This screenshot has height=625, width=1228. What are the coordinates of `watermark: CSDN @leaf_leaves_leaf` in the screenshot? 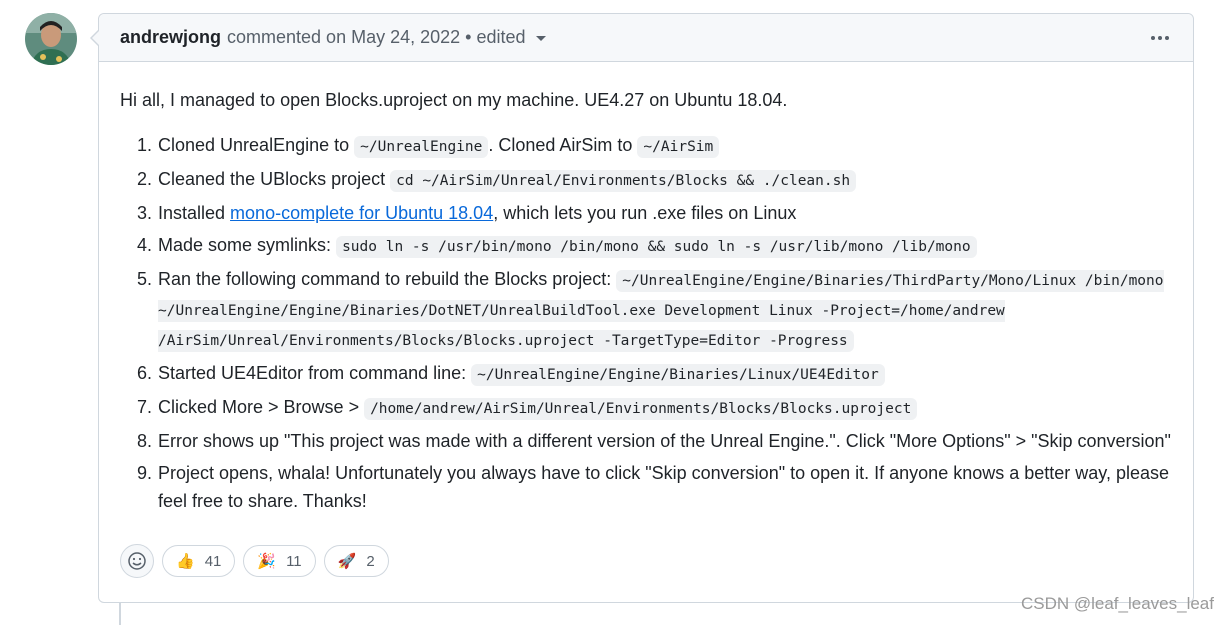 It's located at (1117, 603).